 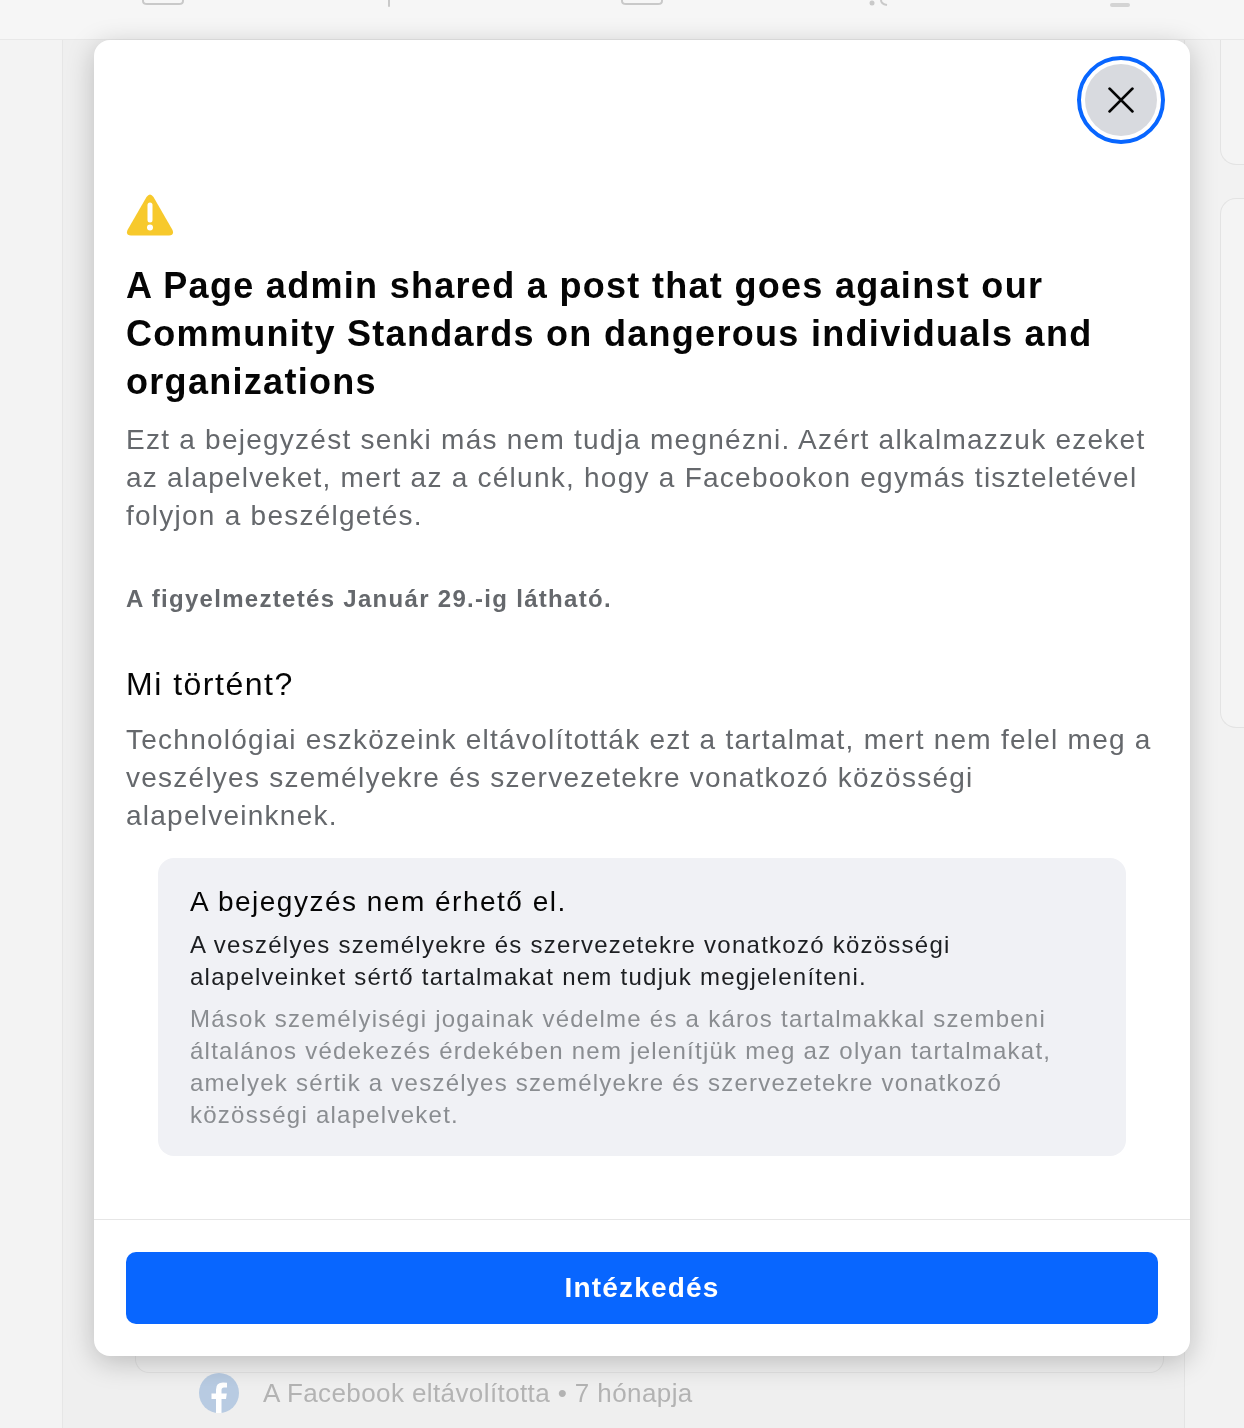 I want to click on menu-icon, so click(x=1120, y=5).